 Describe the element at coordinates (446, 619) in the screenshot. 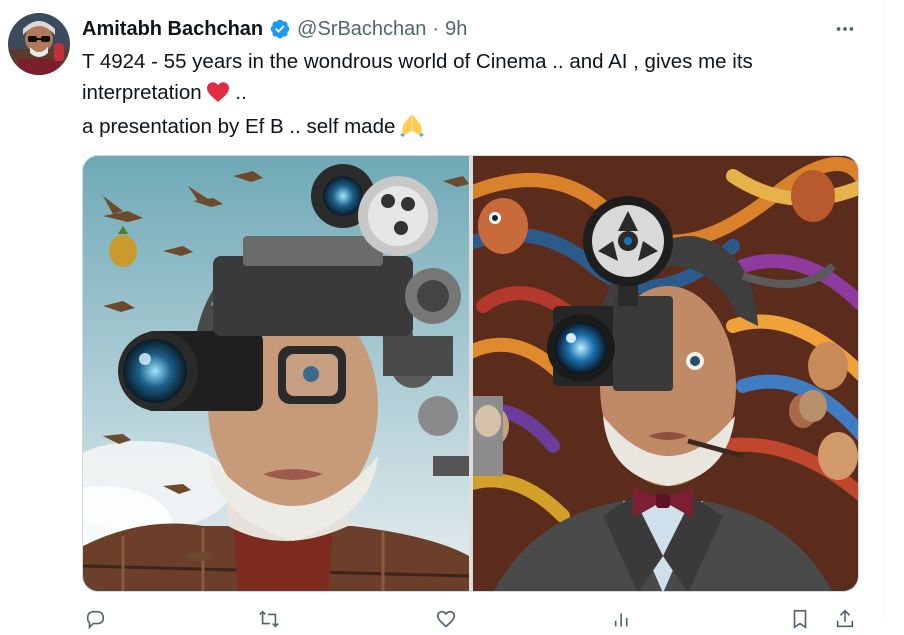

I see `like-icon` at that location.